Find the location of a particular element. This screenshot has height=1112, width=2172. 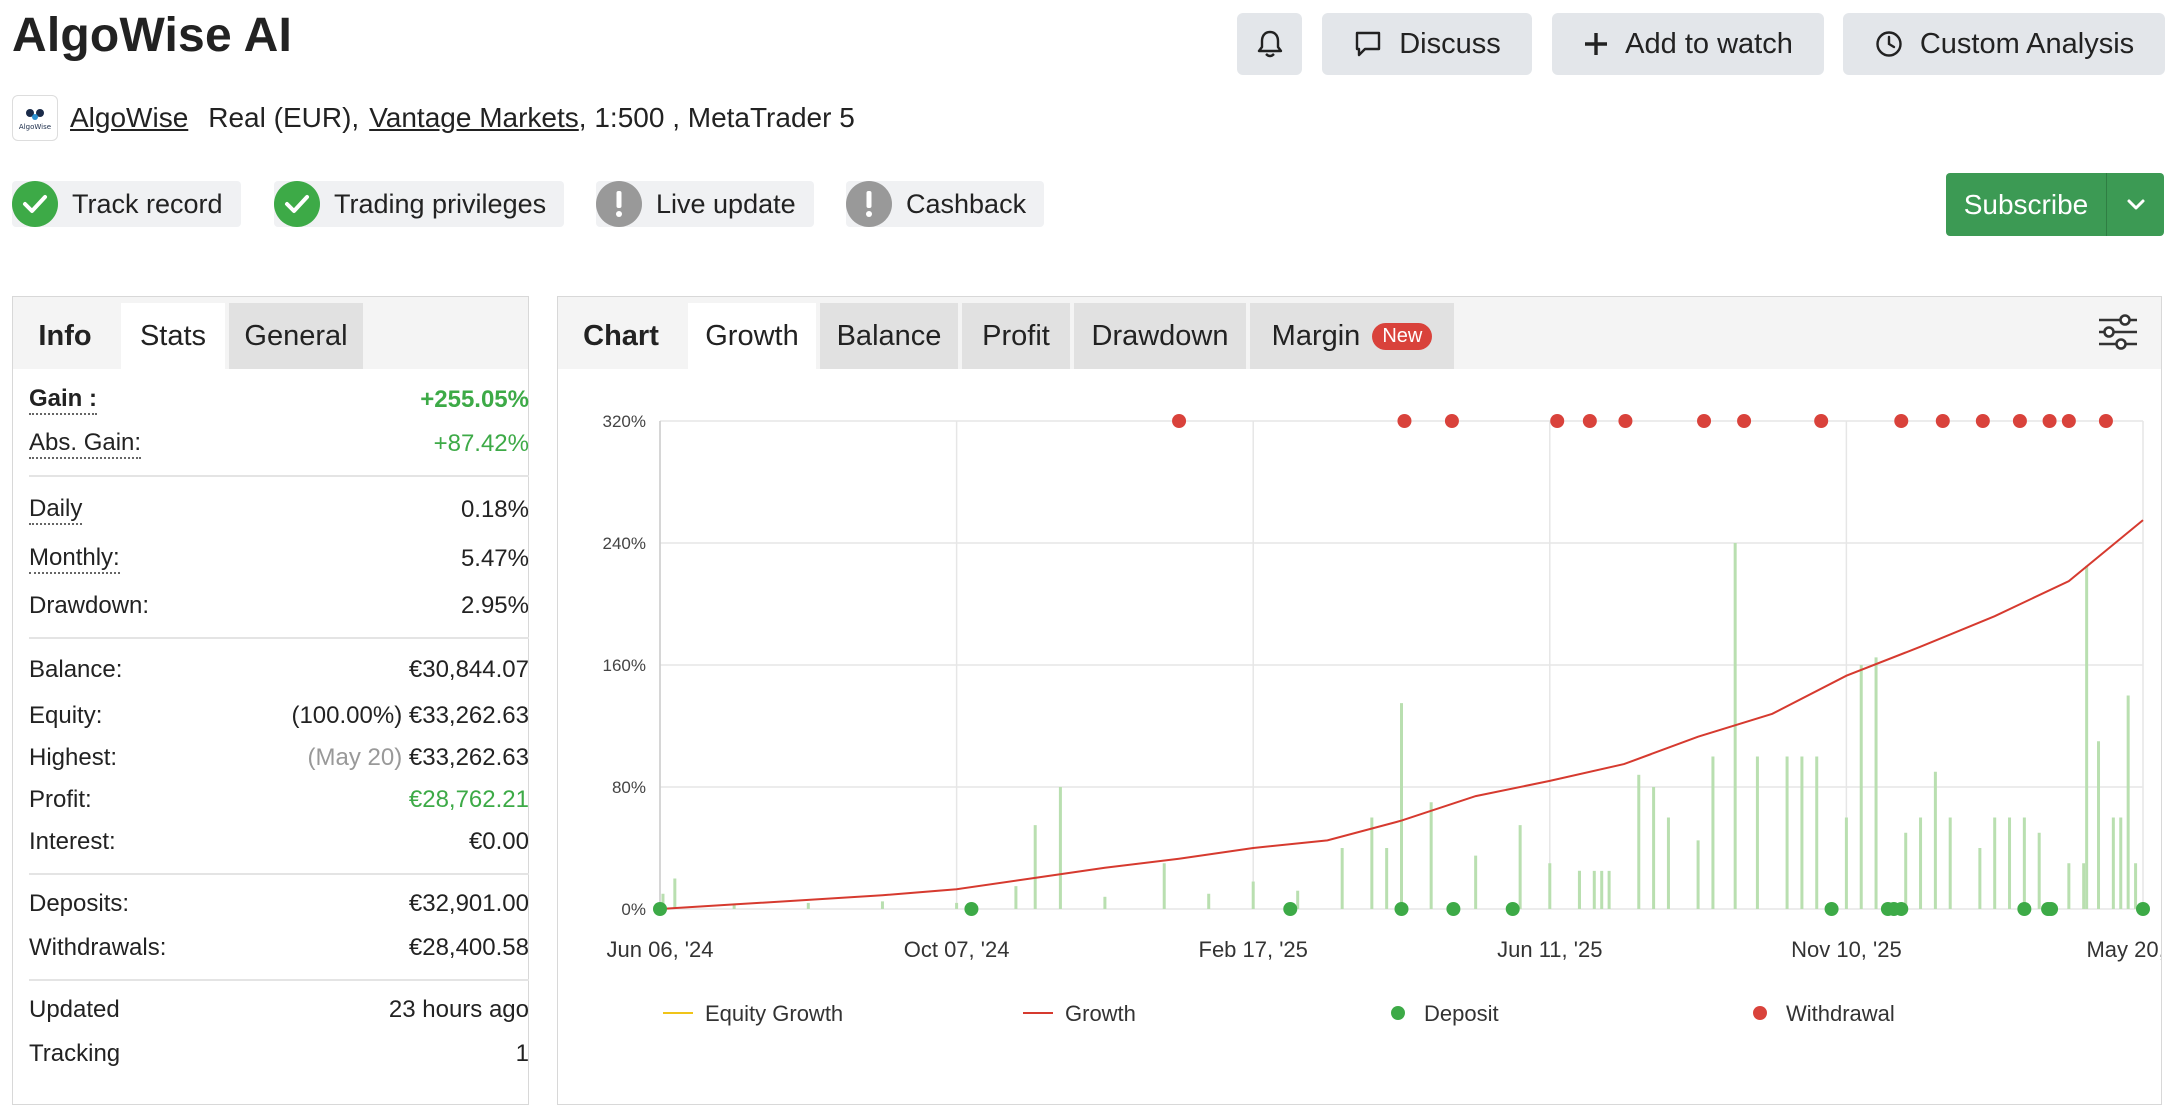

subscribe-button: Subscribe is located at coordinates (2055, 204).